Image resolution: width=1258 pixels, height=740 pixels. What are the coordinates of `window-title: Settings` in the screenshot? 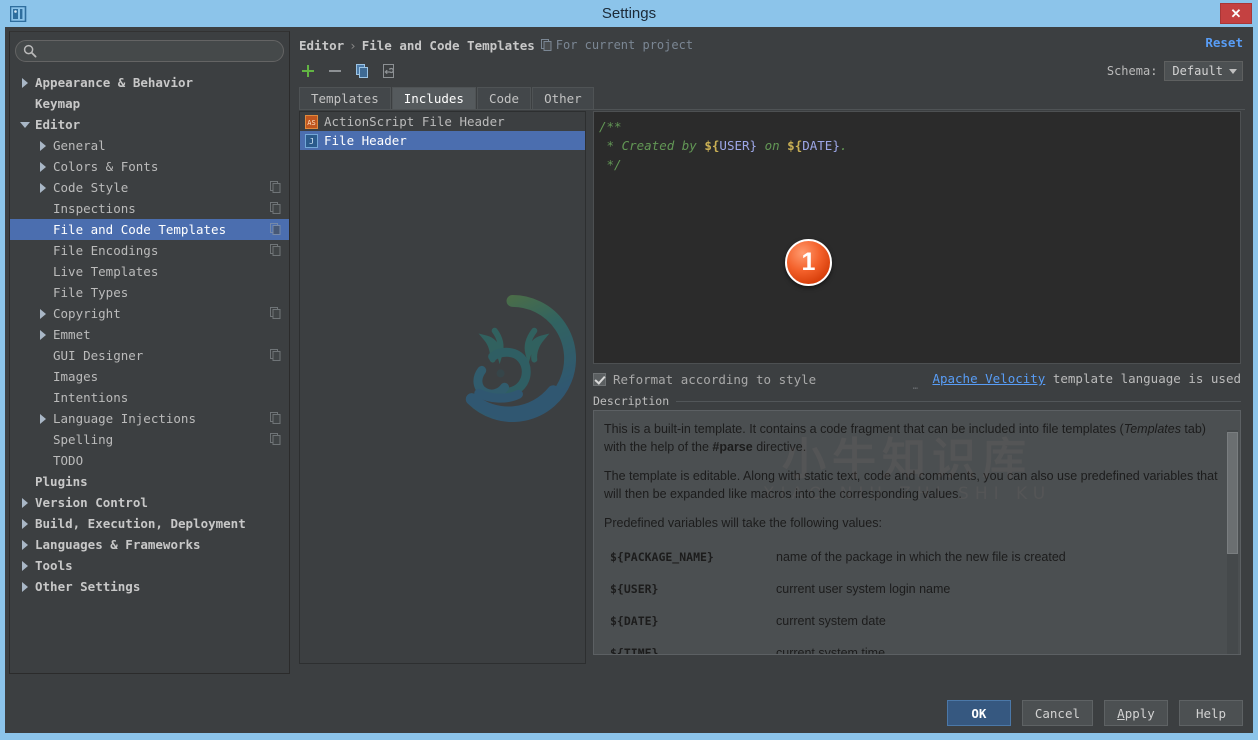 It's located at (629, 13).